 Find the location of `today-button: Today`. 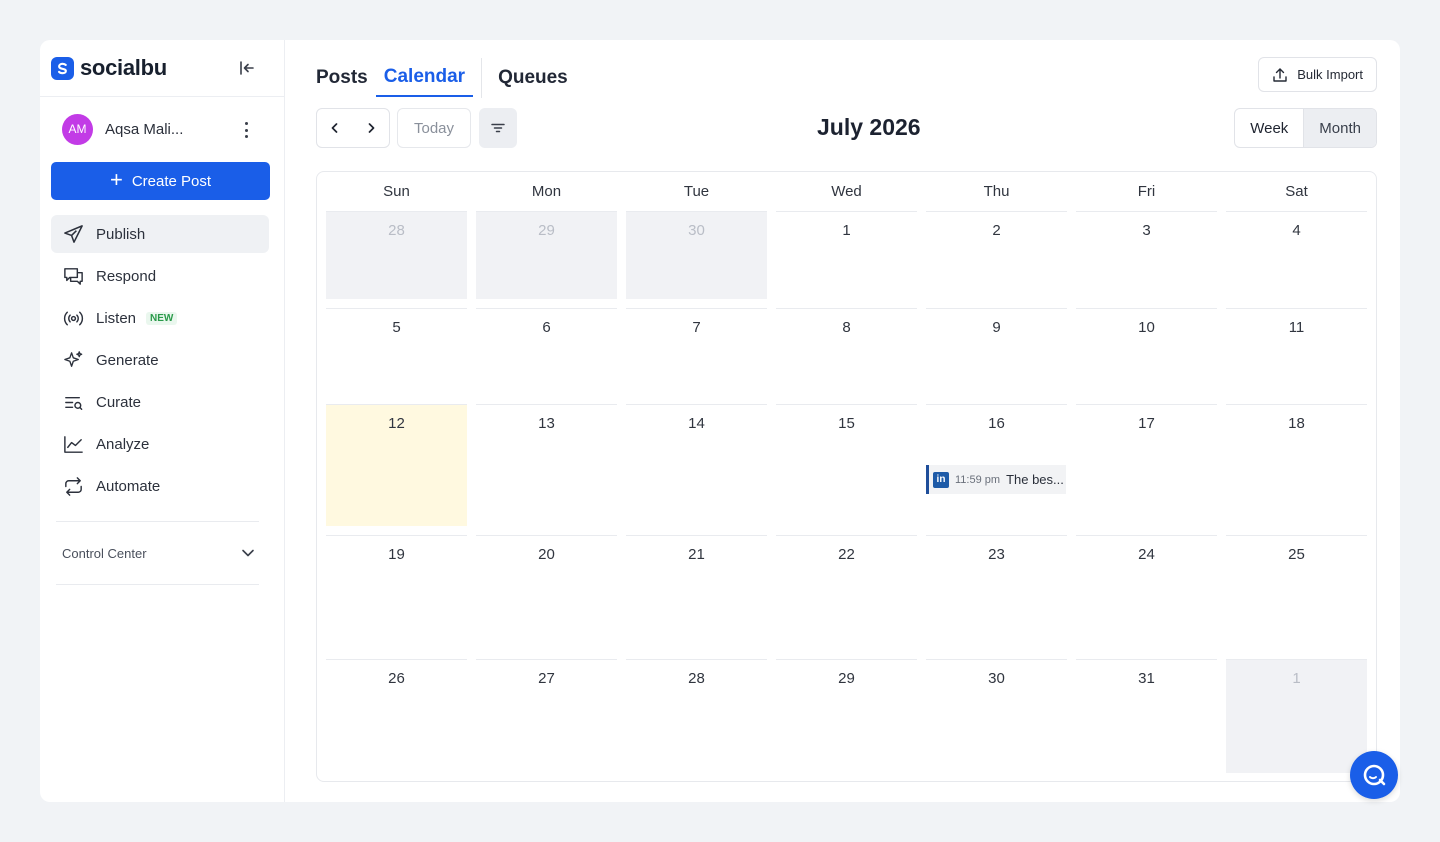

today-button: Today is located at coordinates (434, 128).